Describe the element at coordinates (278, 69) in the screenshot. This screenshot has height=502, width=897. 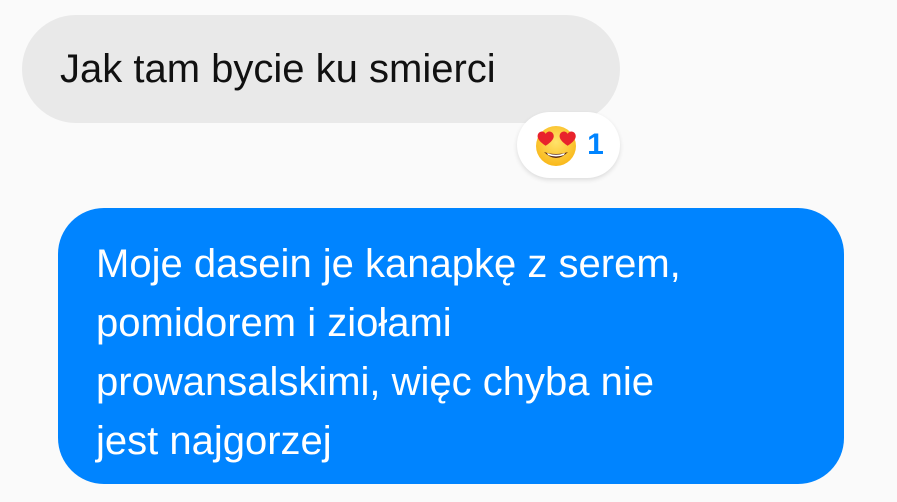
I see `incoming-message-text: Jak tam bycie ku smierci` at that location.